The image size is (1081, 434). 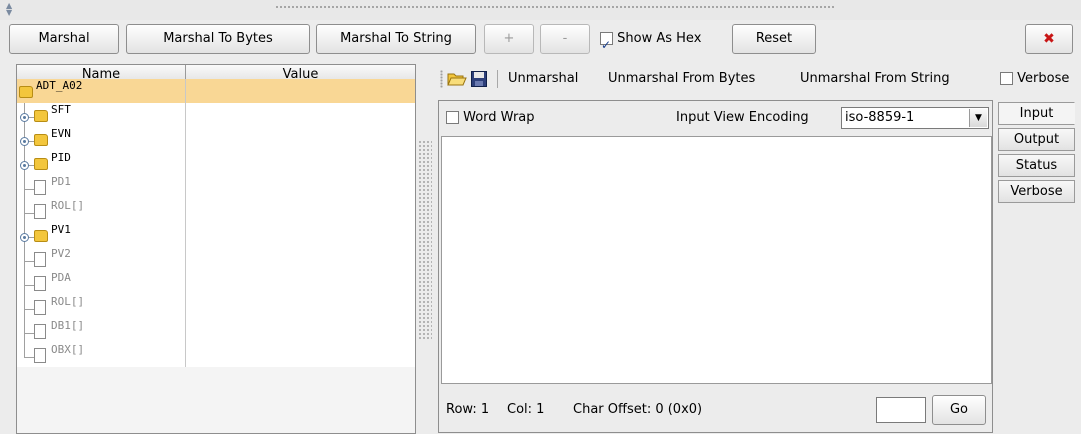 I want to click on tab-input: Input, so click(x=1036, y=113).